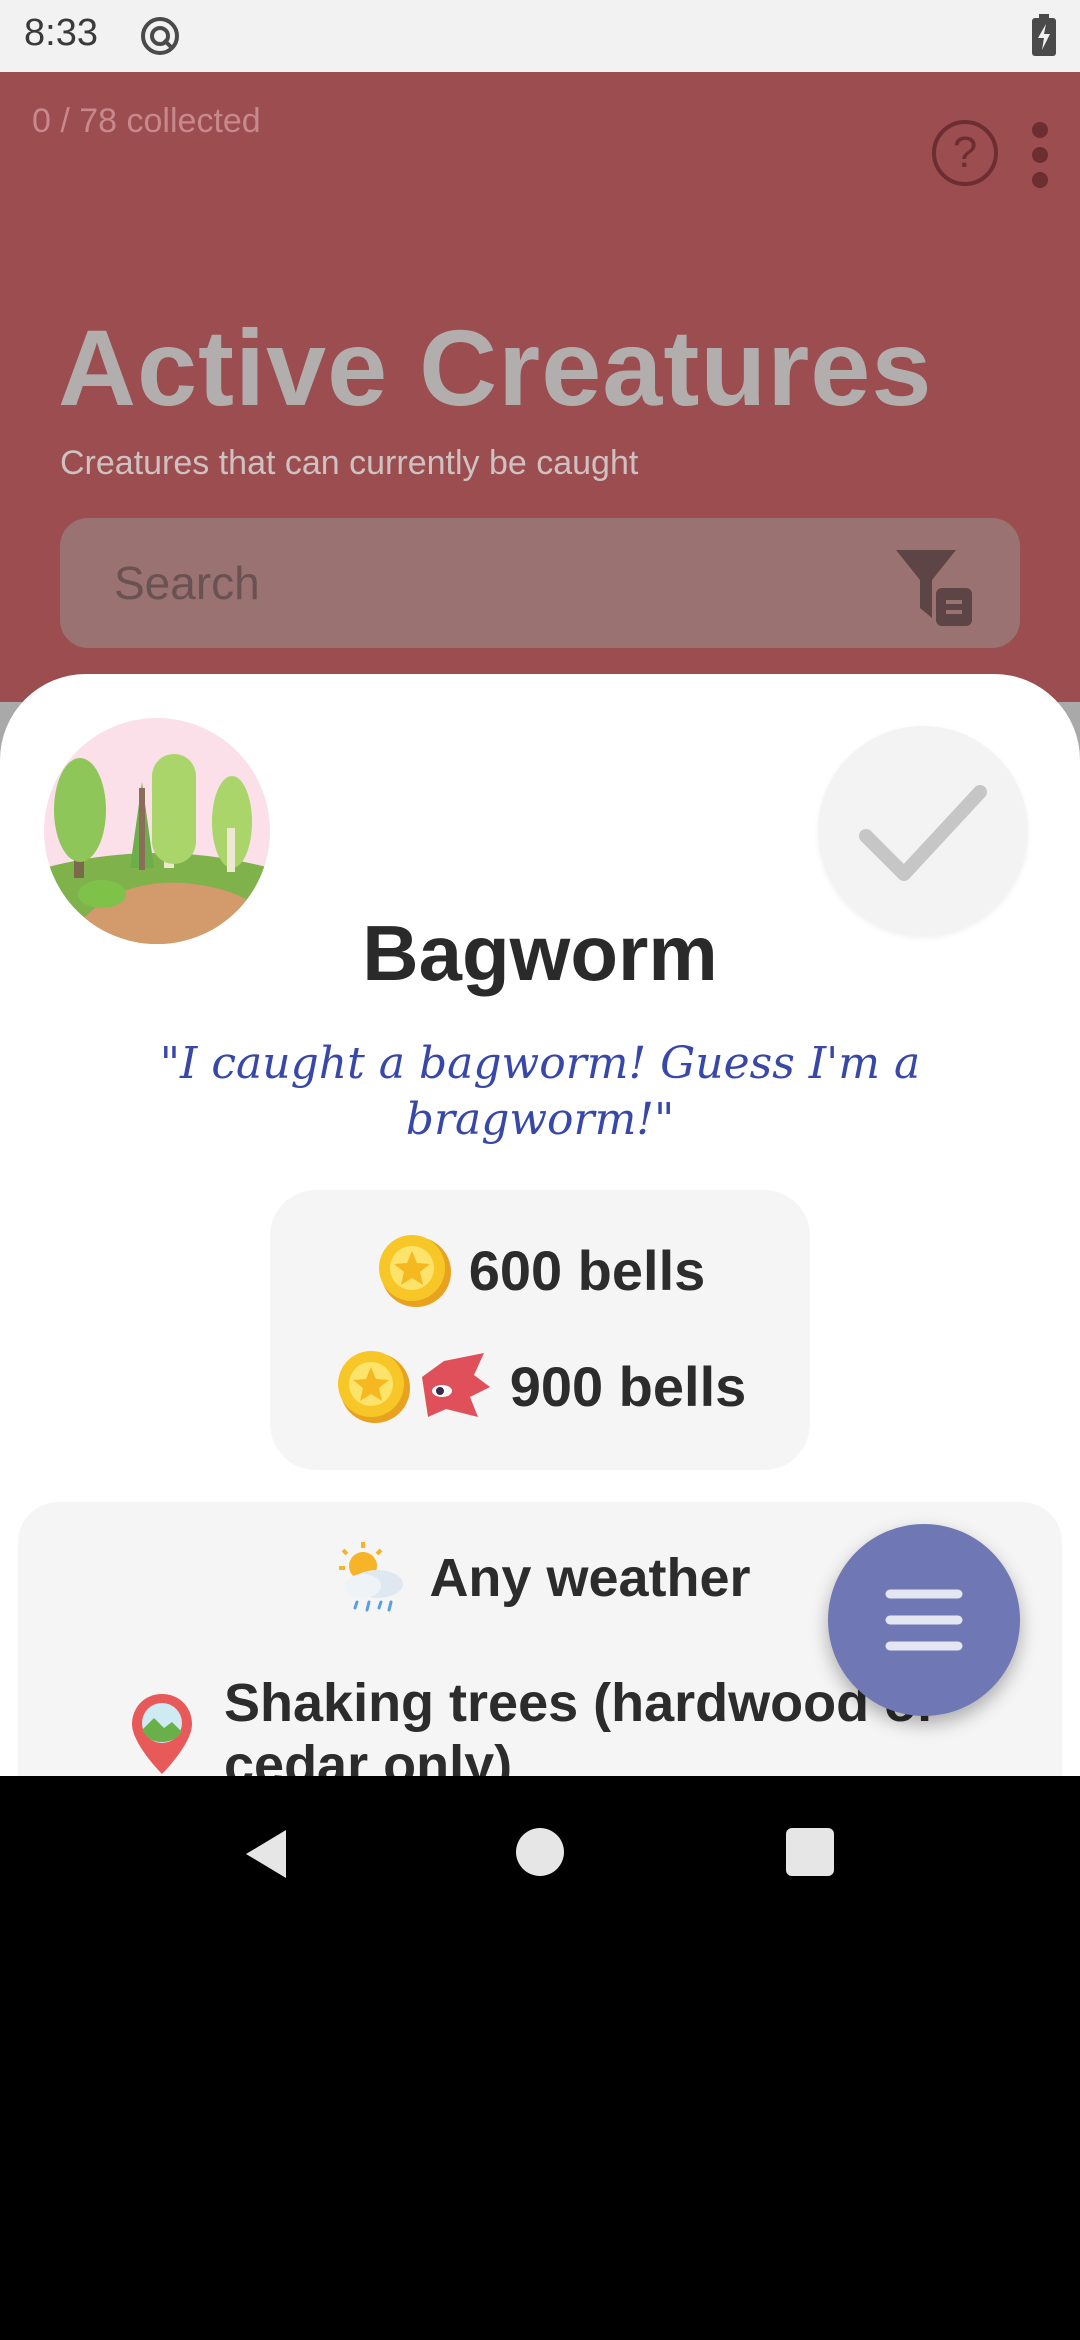 The image size is (1080, 2340). Describe the element at coordinates (540, 1330) in the screenshot. I see `price-box: 600 bells 900 bells` at that location.